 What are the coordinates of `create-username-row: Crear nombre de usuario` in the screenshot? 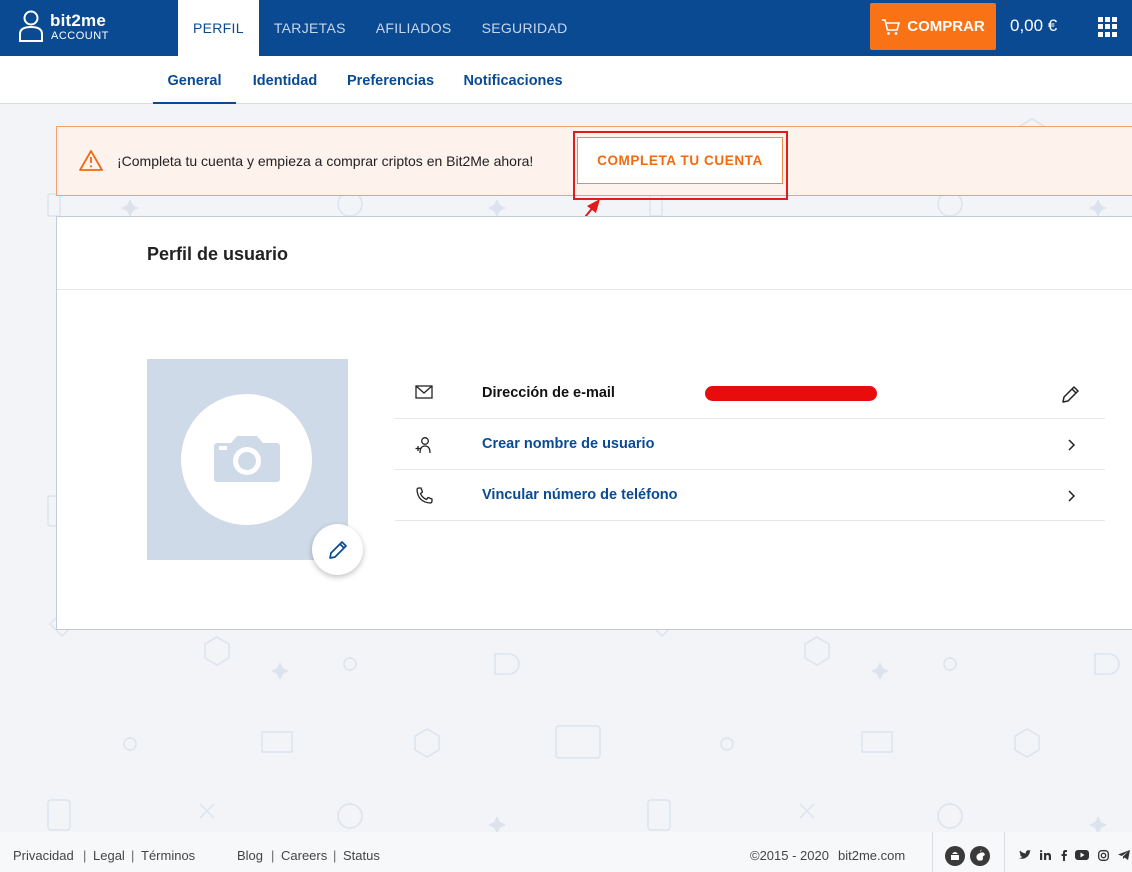 It's located at (750, 444).